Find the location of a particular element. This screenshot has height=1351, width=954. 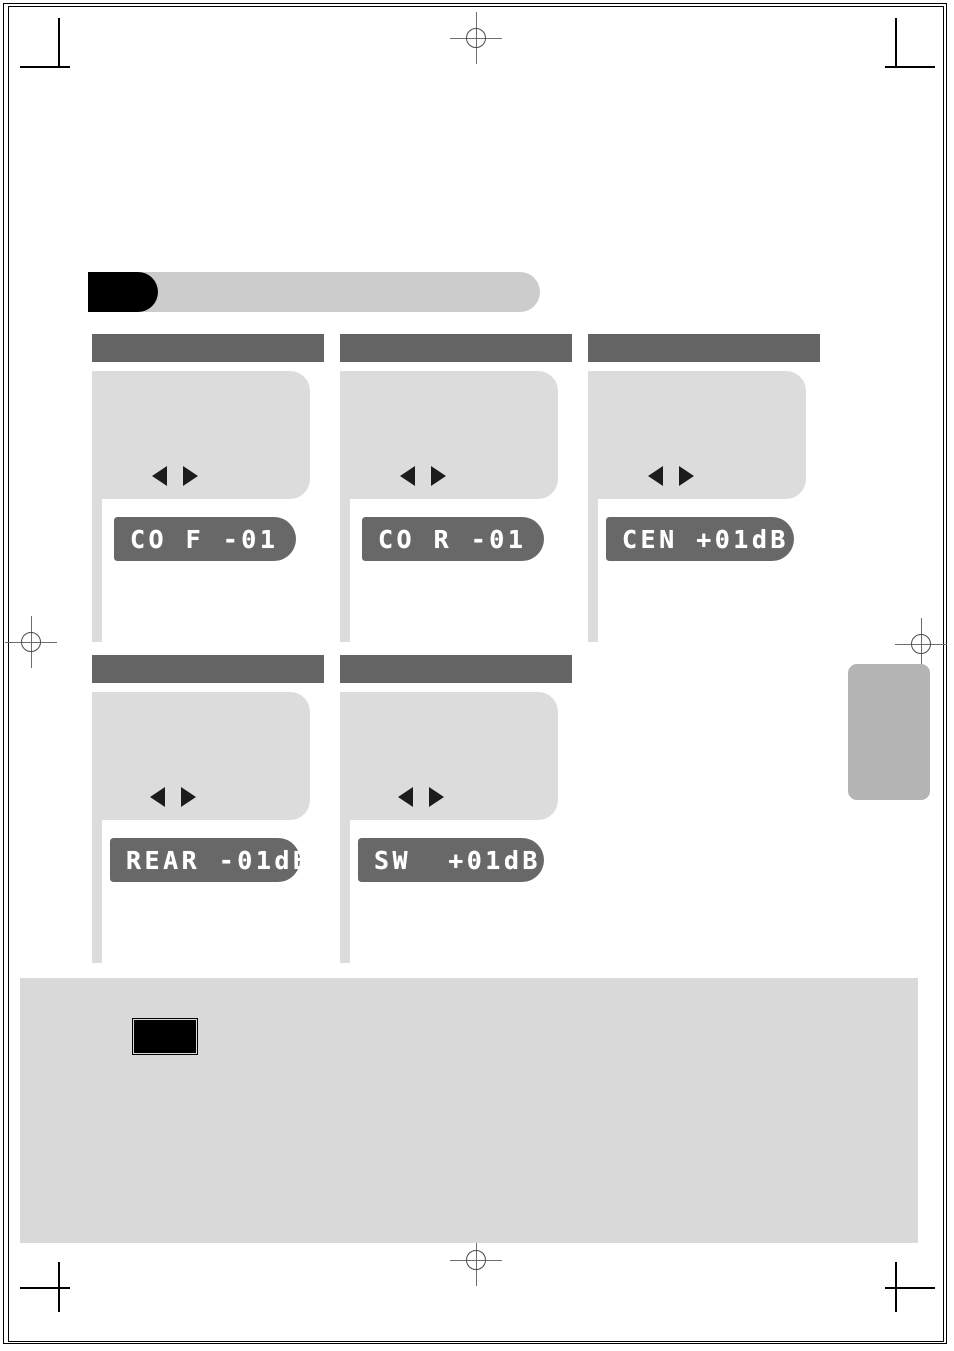

display-panel: REAR -01dB is located at coordinates (205, 860).